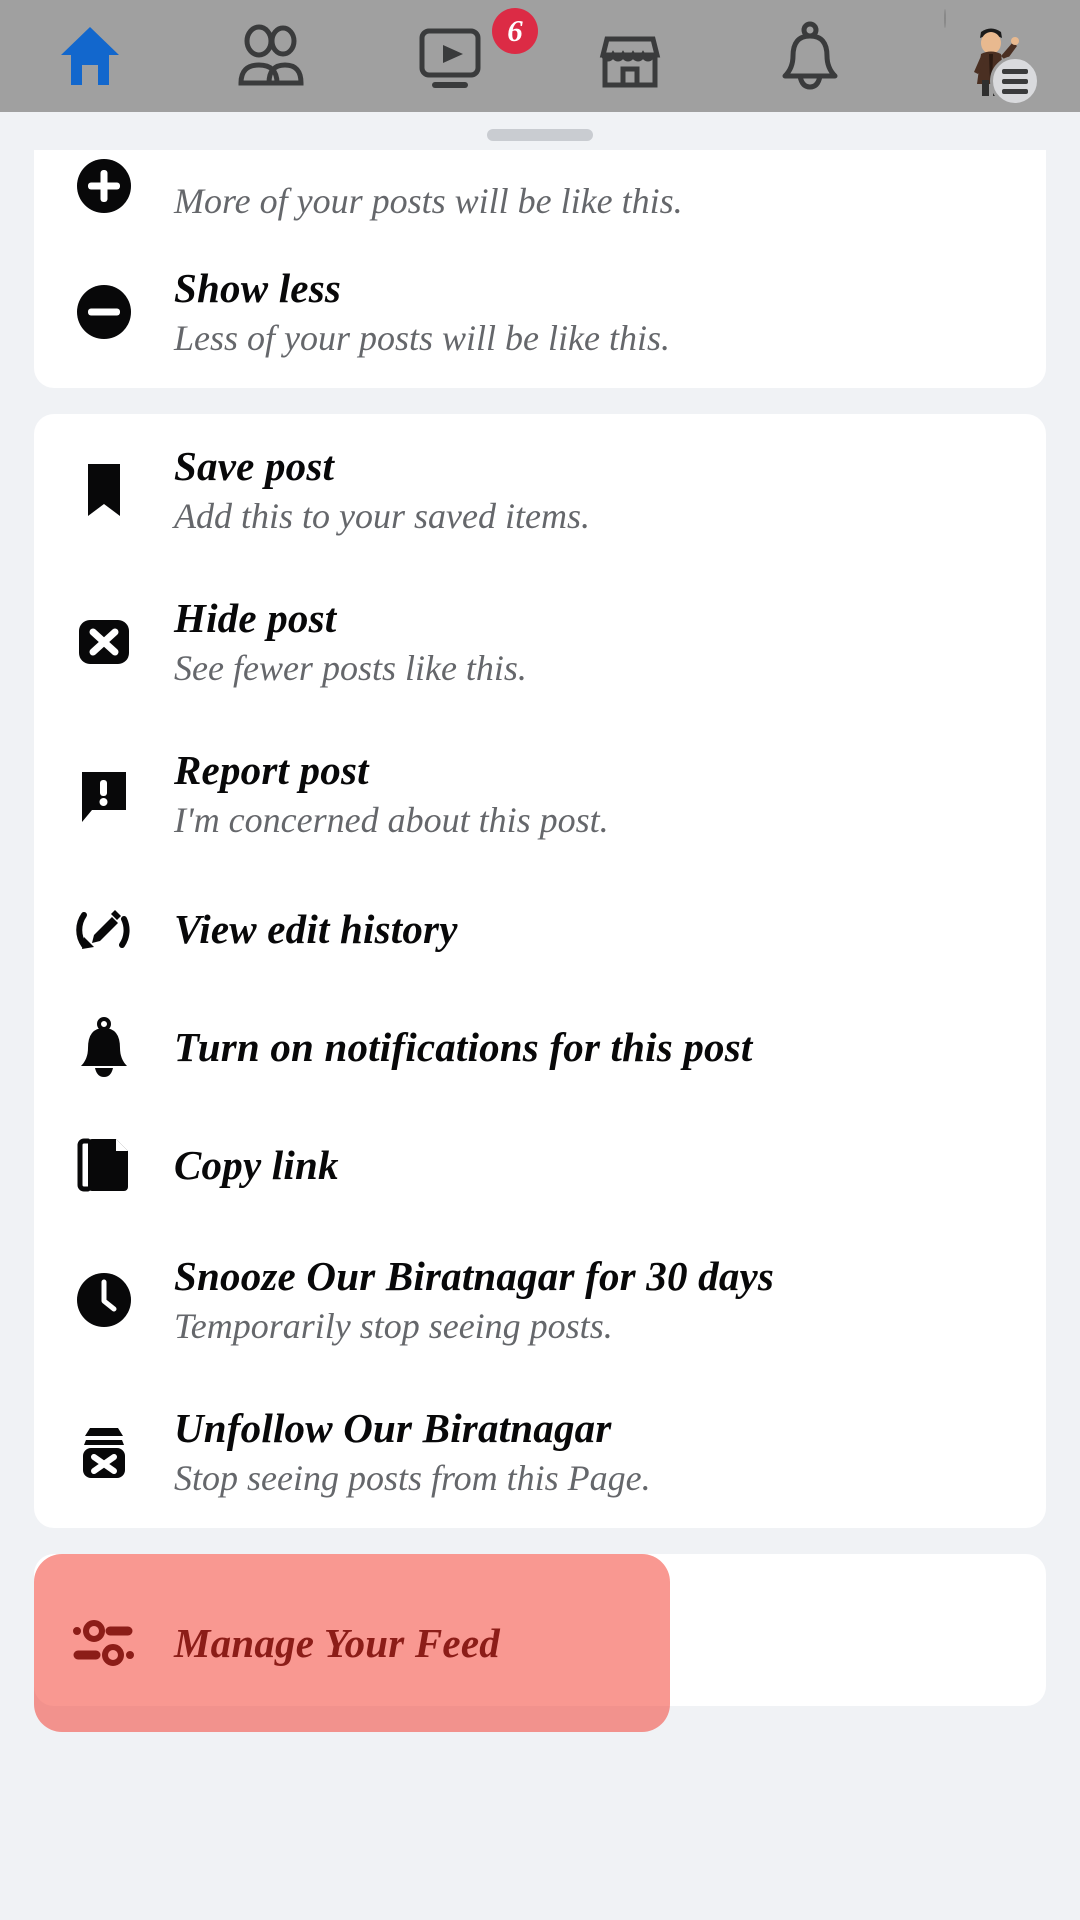 This screenshot has width=1080, height=1920. I want to click on menu-item-unfollow-page-title: Unfollow Our Biratnagar, so click(393, 1428).